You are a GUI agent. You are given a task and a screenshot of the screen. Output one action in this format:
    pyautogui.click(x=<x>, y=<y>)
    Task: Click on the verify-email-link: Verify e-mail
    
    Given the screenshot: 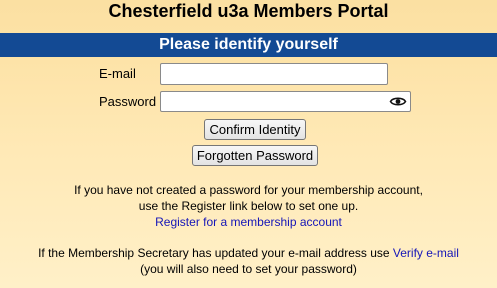 What is the action you would take?
    pyautogui.click(x=426, y=253)
    